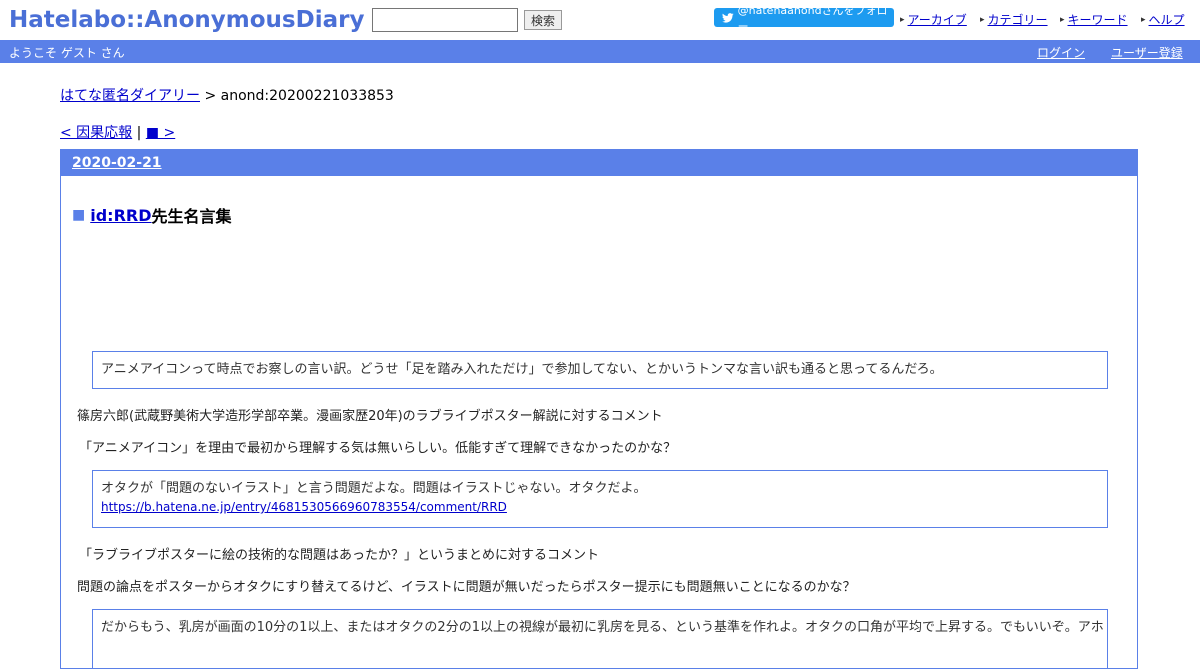 The width and height of the screenshot is (1200, 669). I want to click on breadcrumb-current: anond:20200221033853, so click(307, 96).